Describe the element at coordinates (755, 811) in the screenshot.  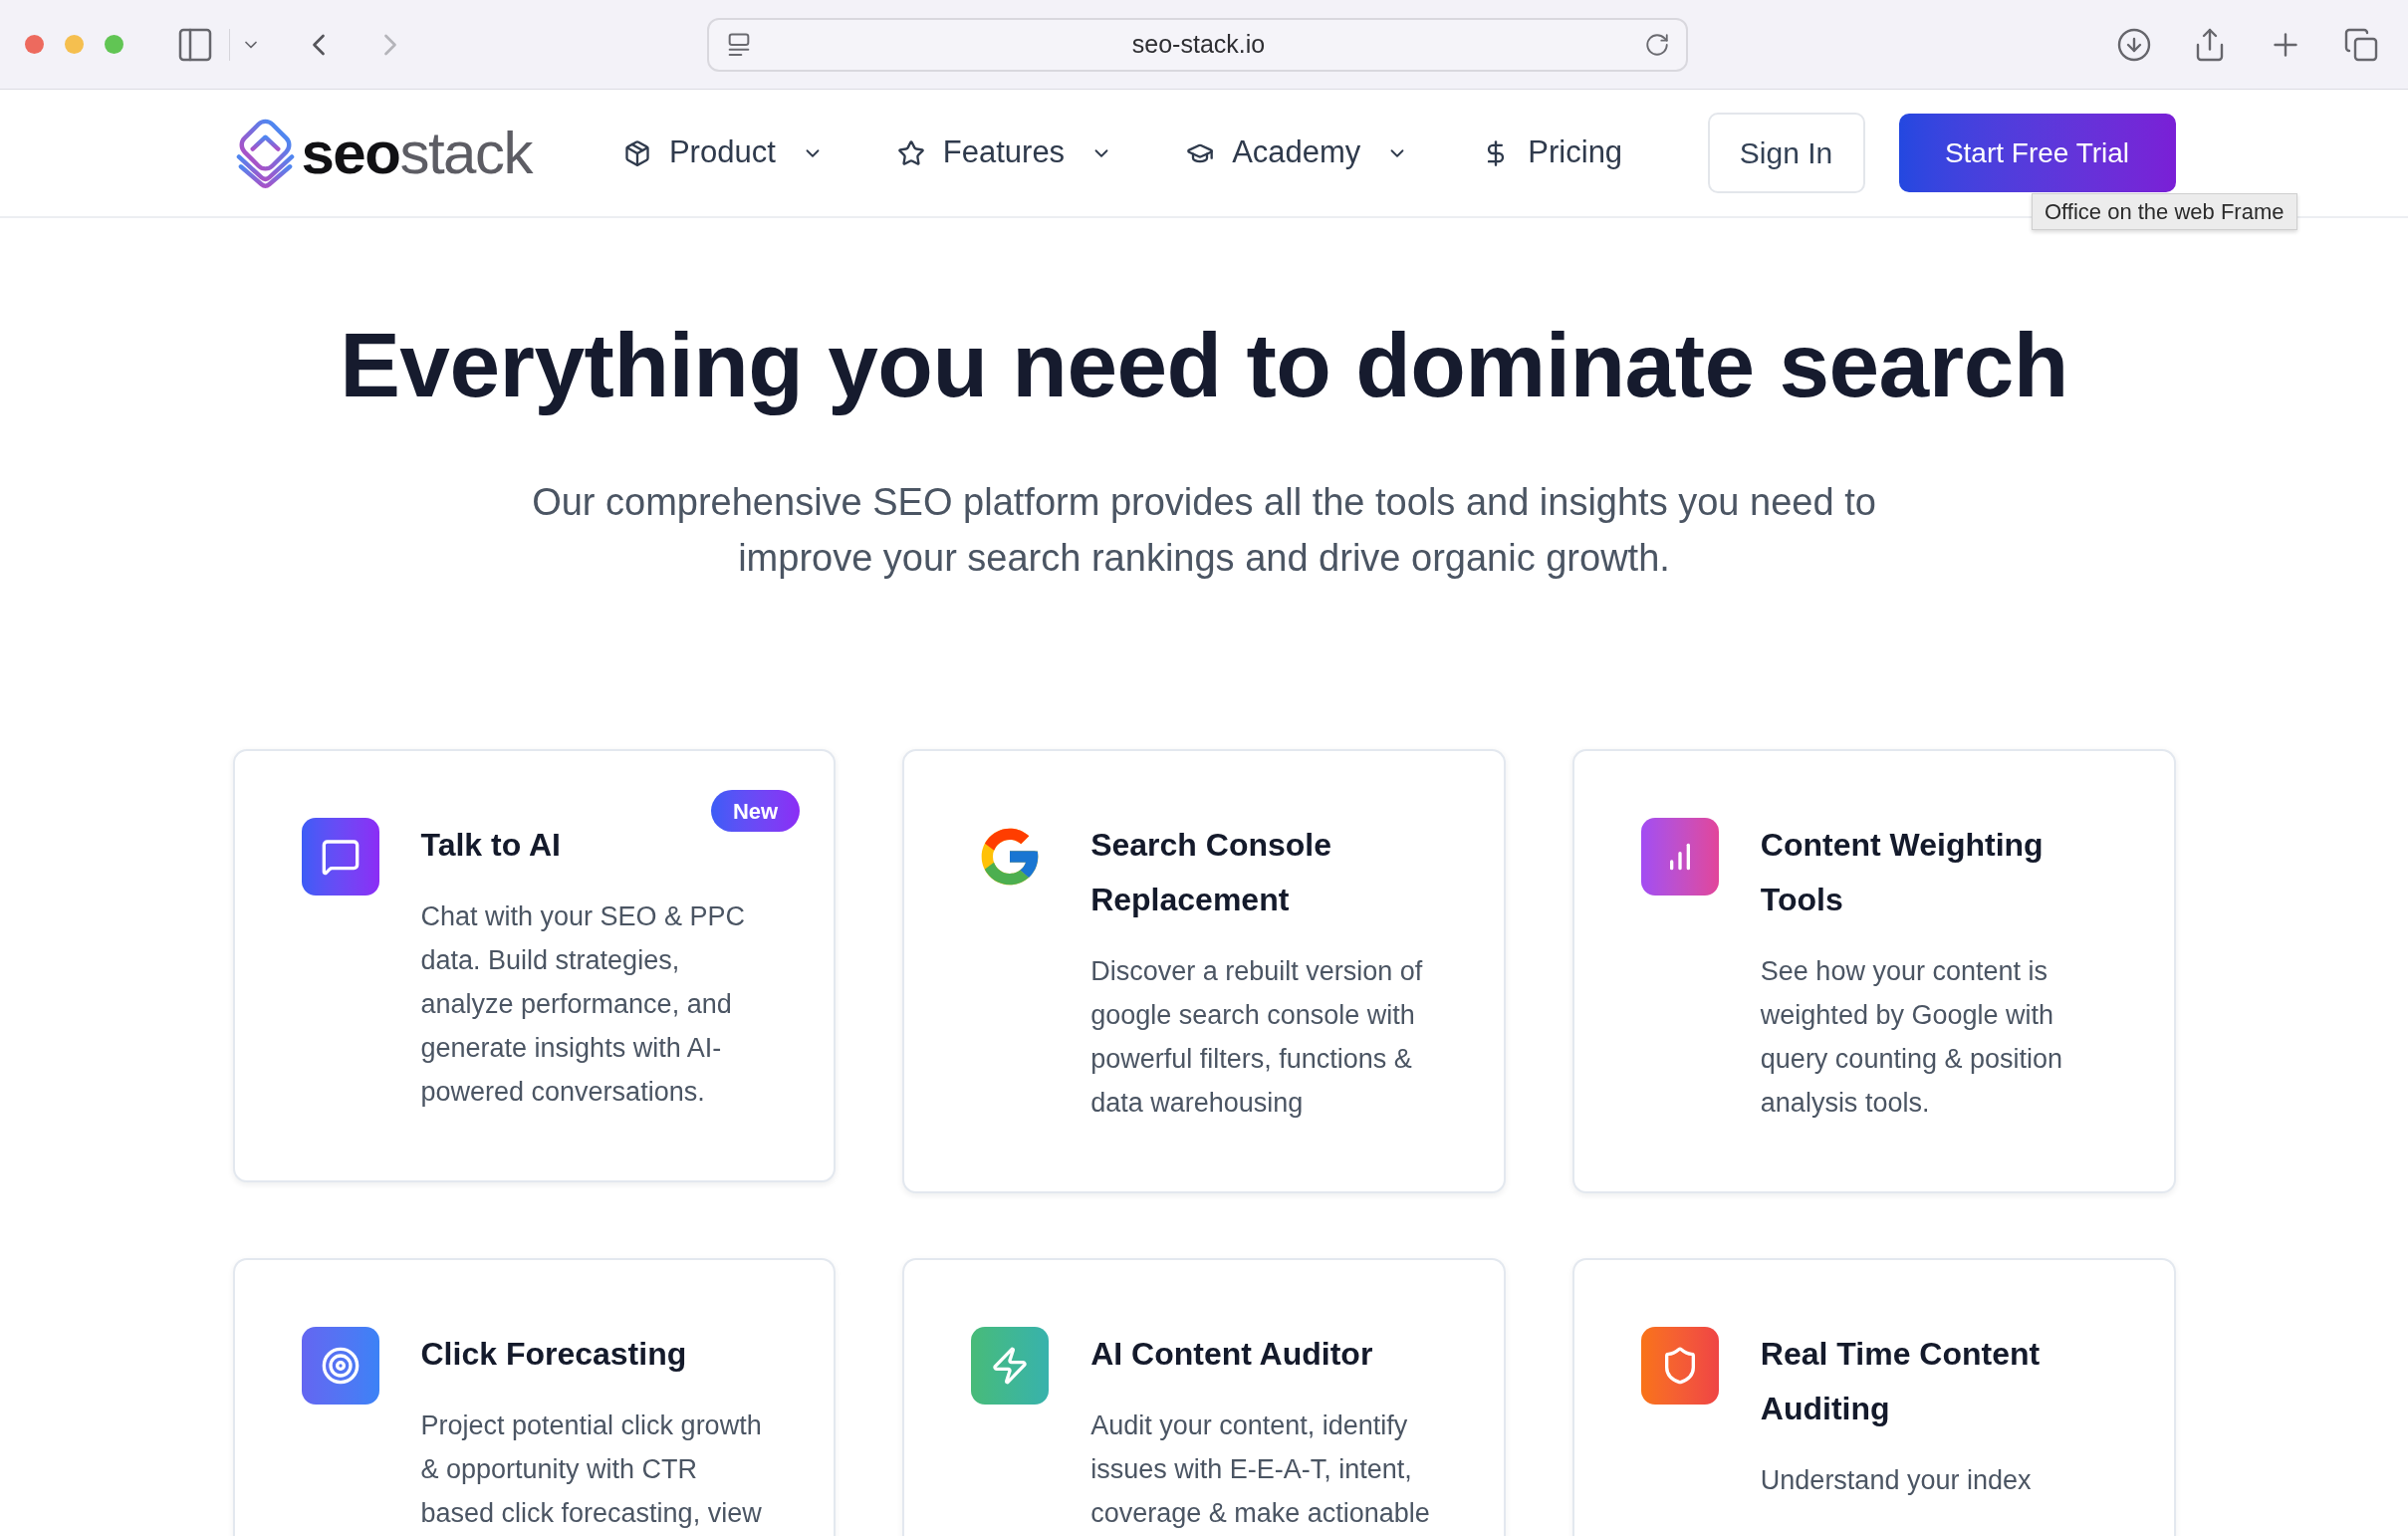
I see `tag-badge: New` at that location.